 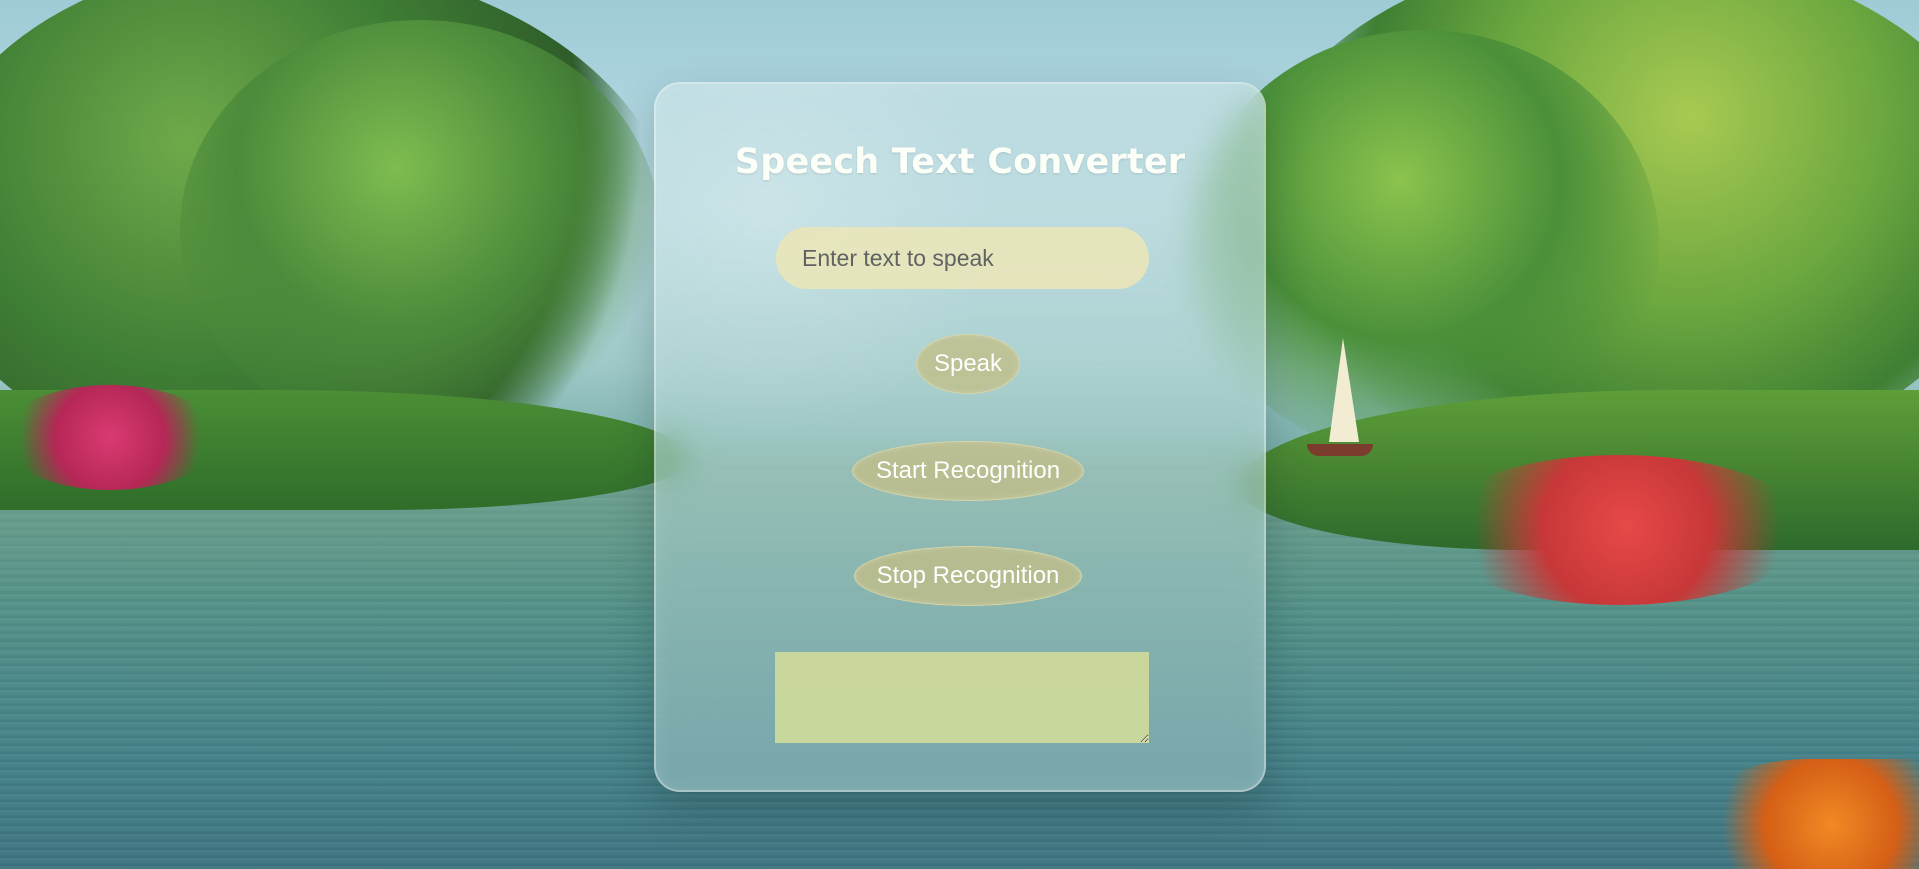 I want to click on start-recognition-button: Start Recognition, so click(x=968, y=471).